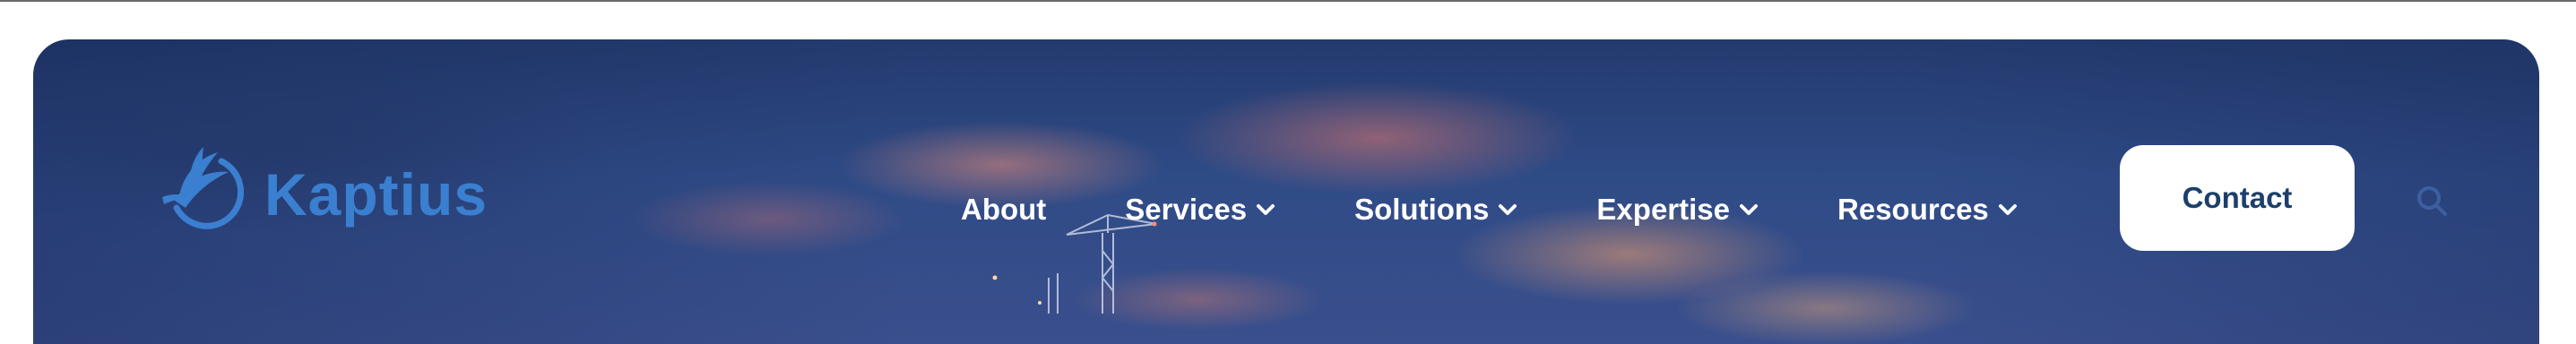  I want to click on nav-item-services: Services, so click(1200, 210).